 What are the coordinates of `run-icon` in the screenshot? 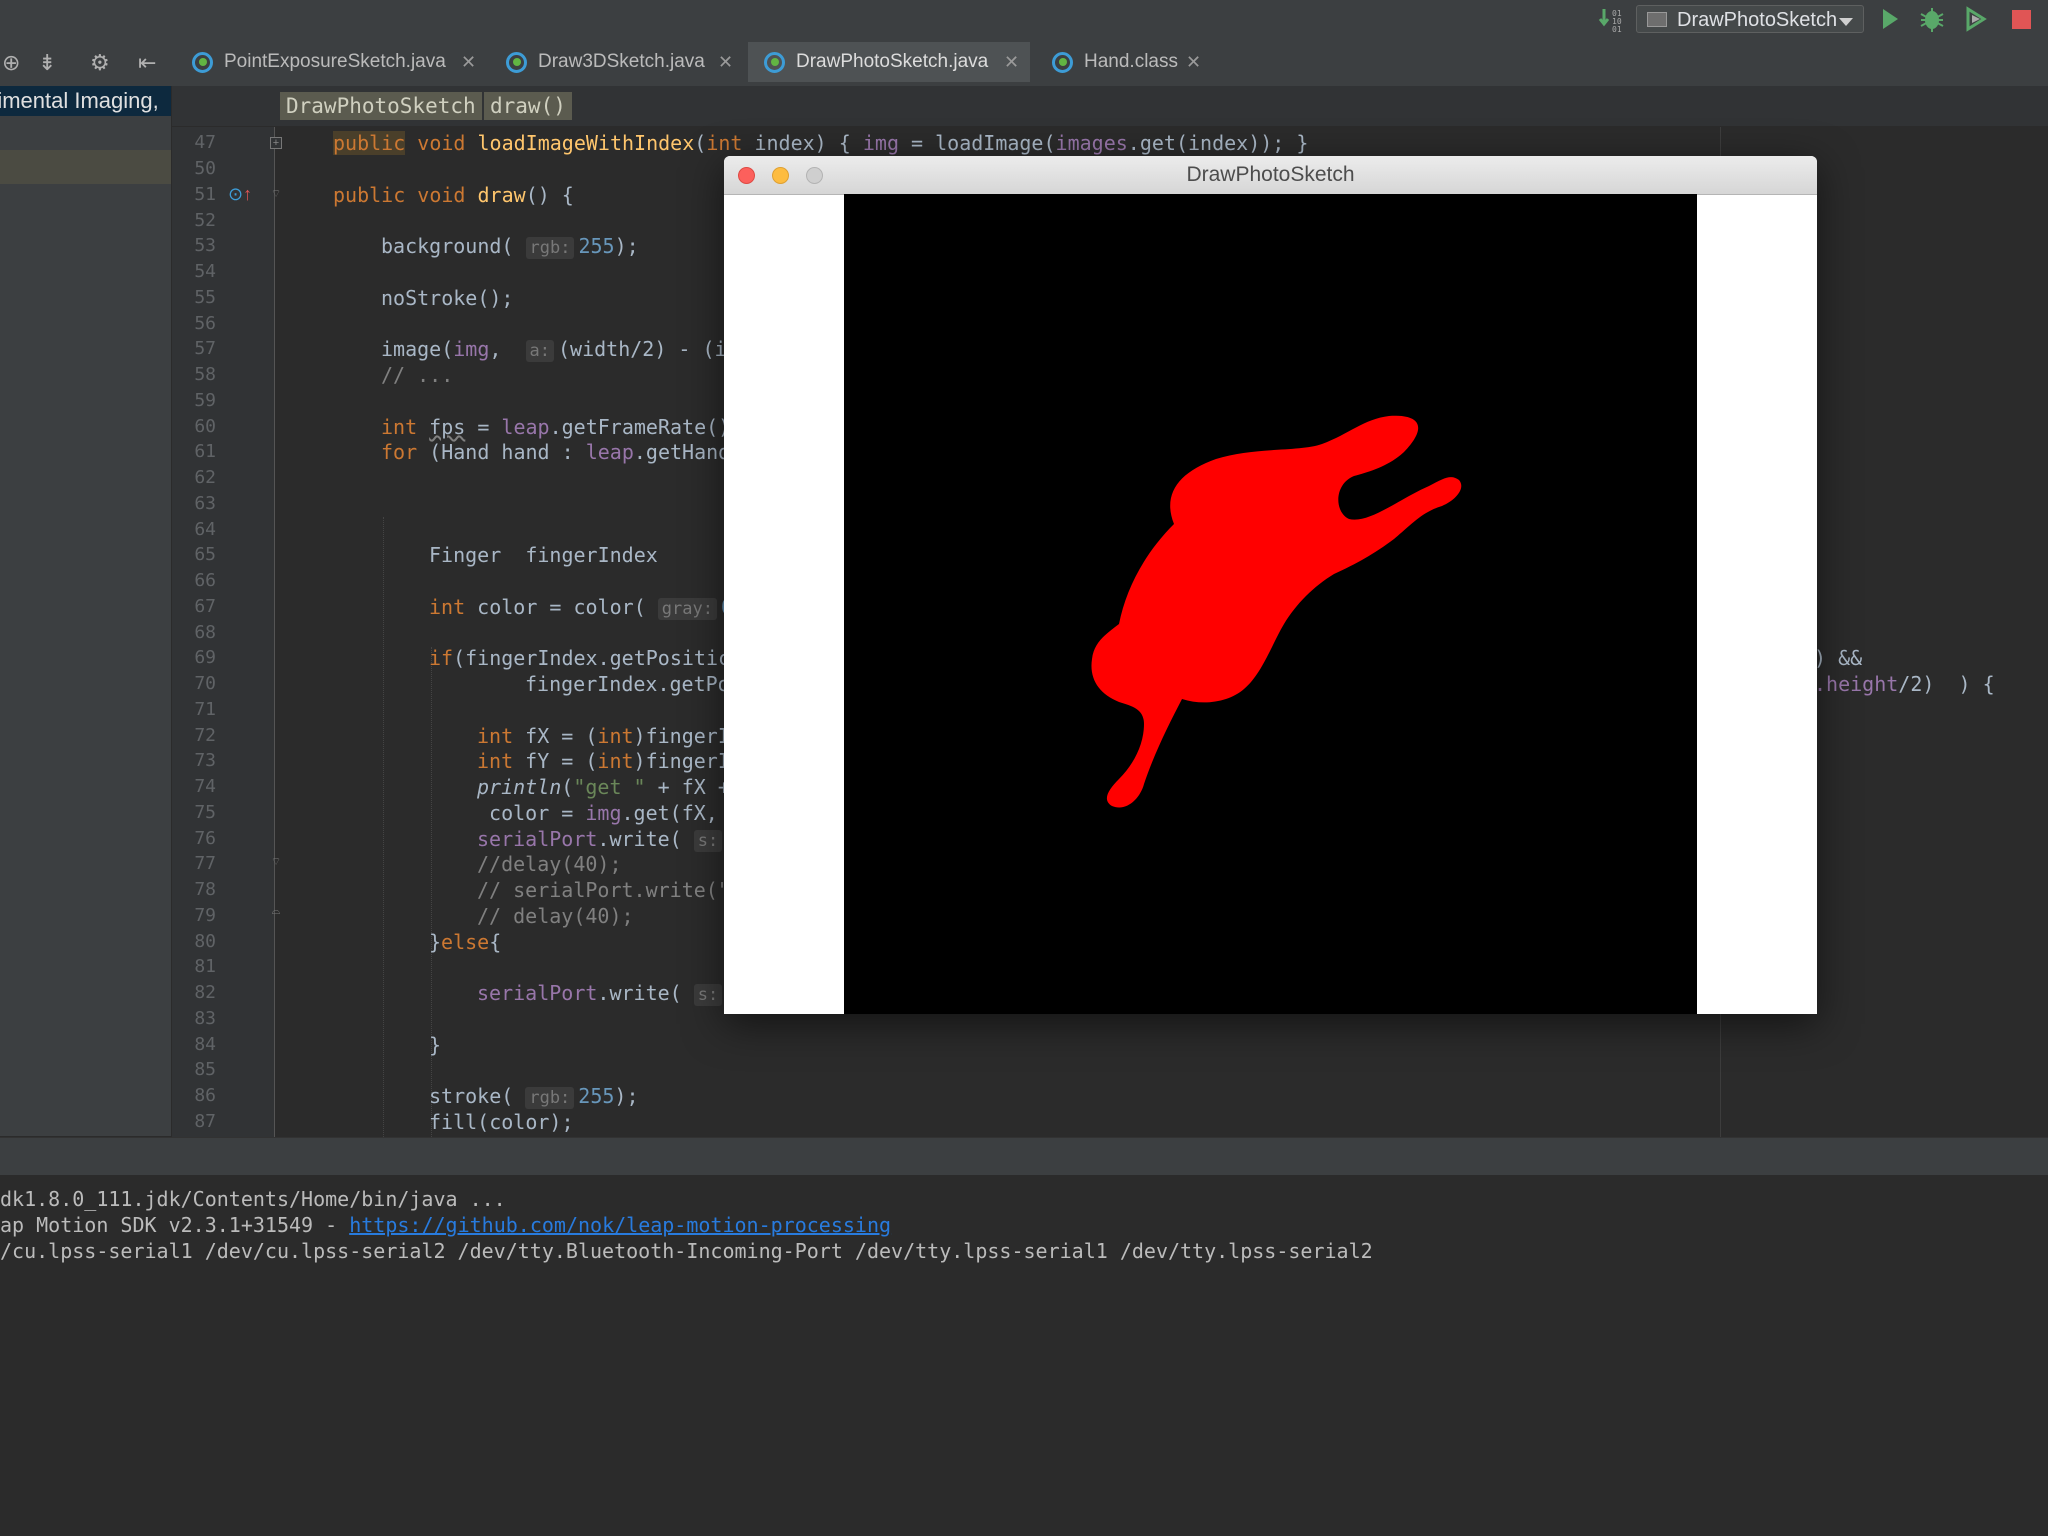 It's located at (1890, 19).